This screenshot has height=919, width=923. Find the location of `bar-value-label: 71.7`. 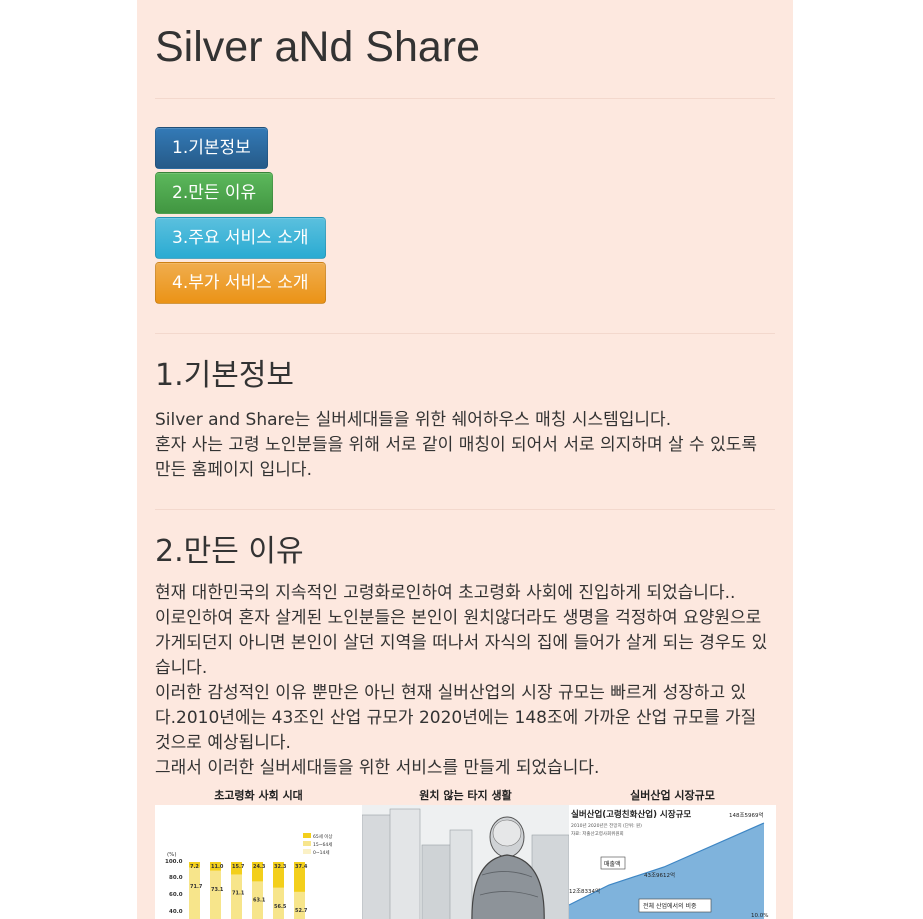

bar-value-label: 71.7 is located at coordinates (196, 887).